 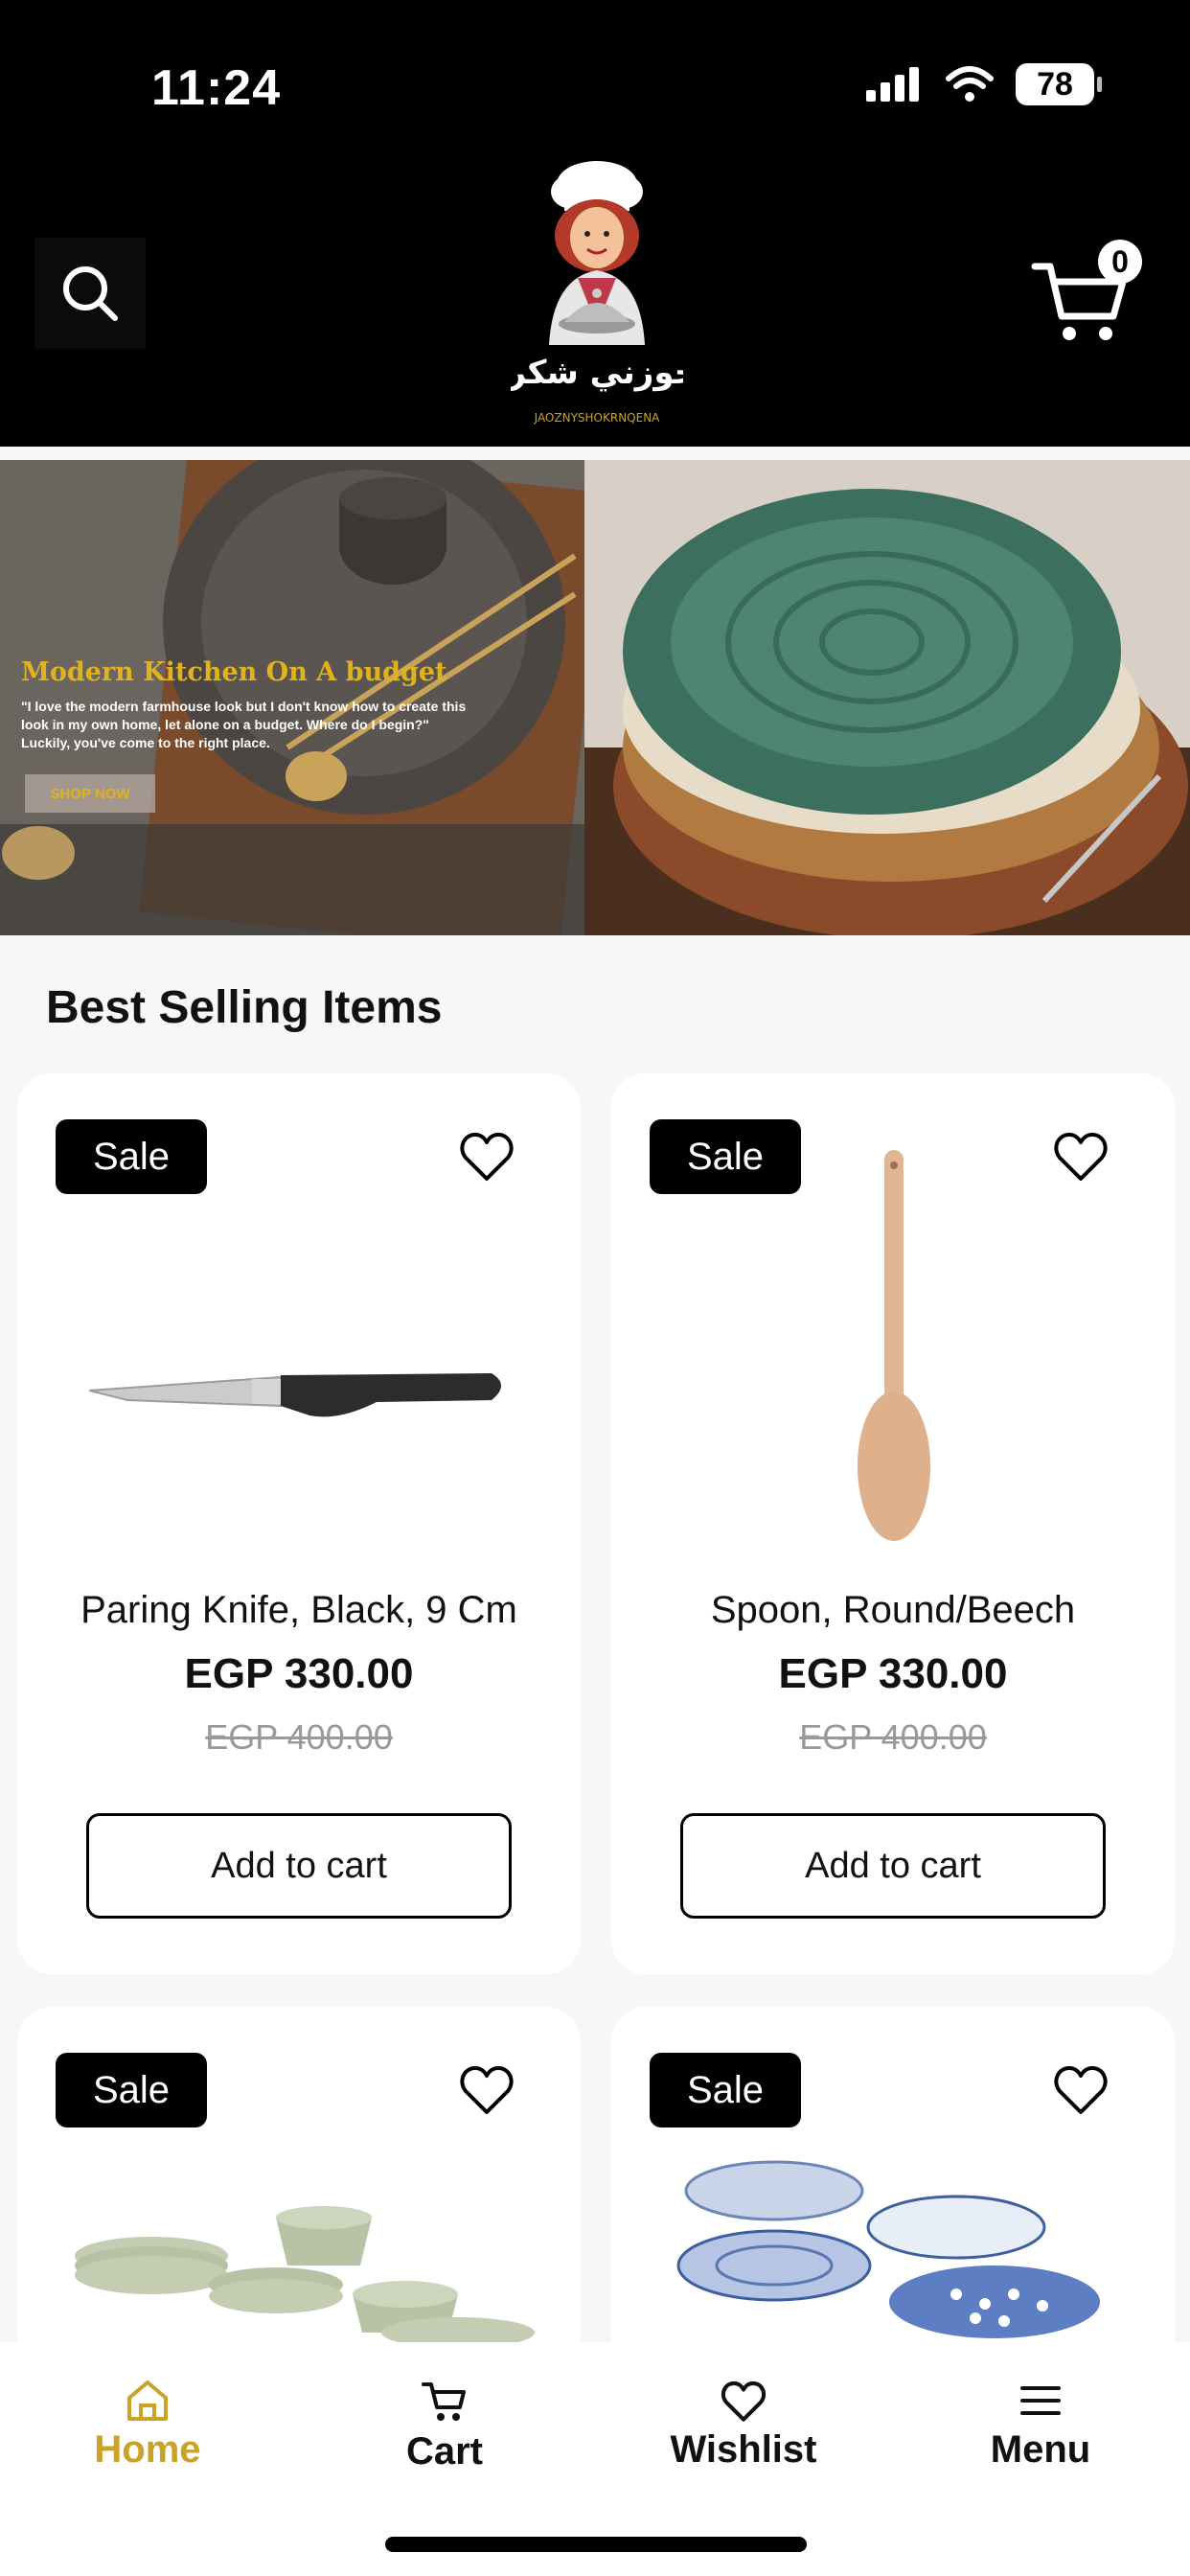 I want to click on wifi-icon, so click(x=970, y=84).